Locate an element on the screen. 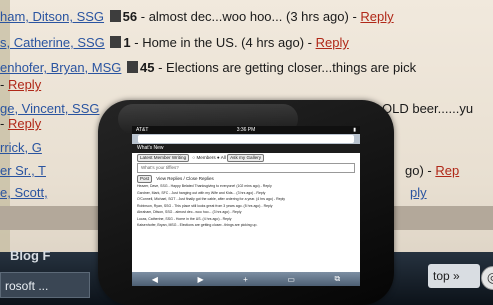 The width and height of the screenshot is (493, 305). add-icon: + is located at coordinates (245, 279).